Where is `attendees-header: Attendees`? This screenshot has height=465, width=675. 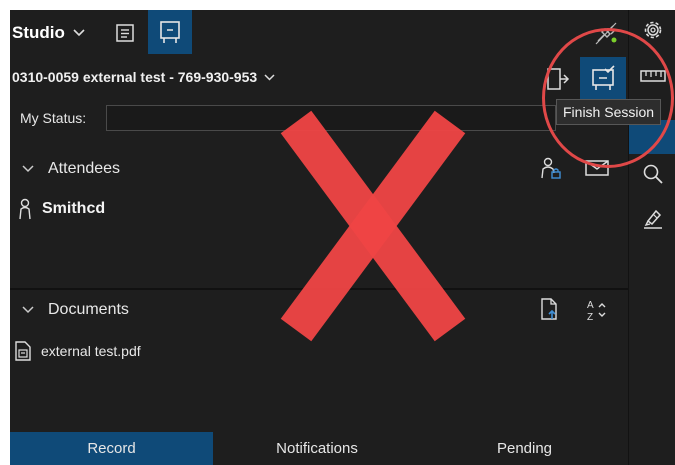 attendees-header: Attendees is located at coordinates (71, 169).